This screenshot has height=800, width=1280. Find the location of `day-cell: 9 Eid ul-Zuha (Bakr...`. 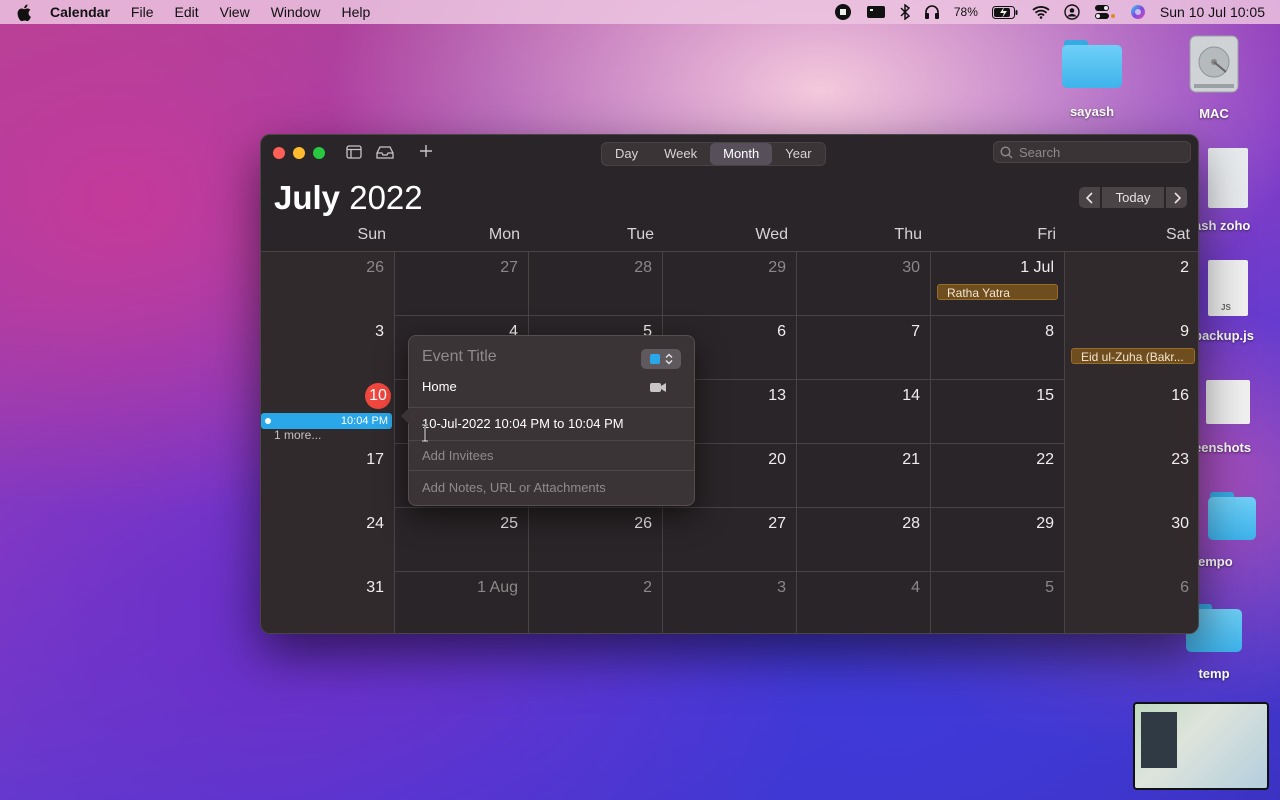

day-cell: 9 Eid ul-Zuha (Bakr... is located at coordinates (1131, 348).